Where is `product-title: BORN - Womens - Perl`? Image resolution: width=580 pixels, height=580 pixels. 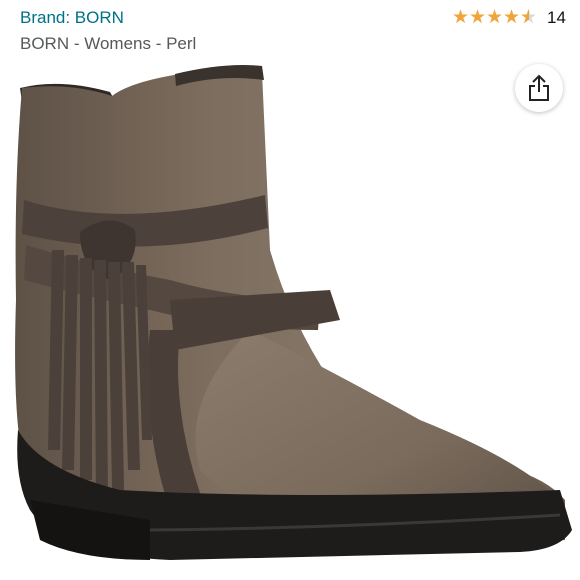
product-title: BORN - Womens - Perl is located at coordinates (108, 43).